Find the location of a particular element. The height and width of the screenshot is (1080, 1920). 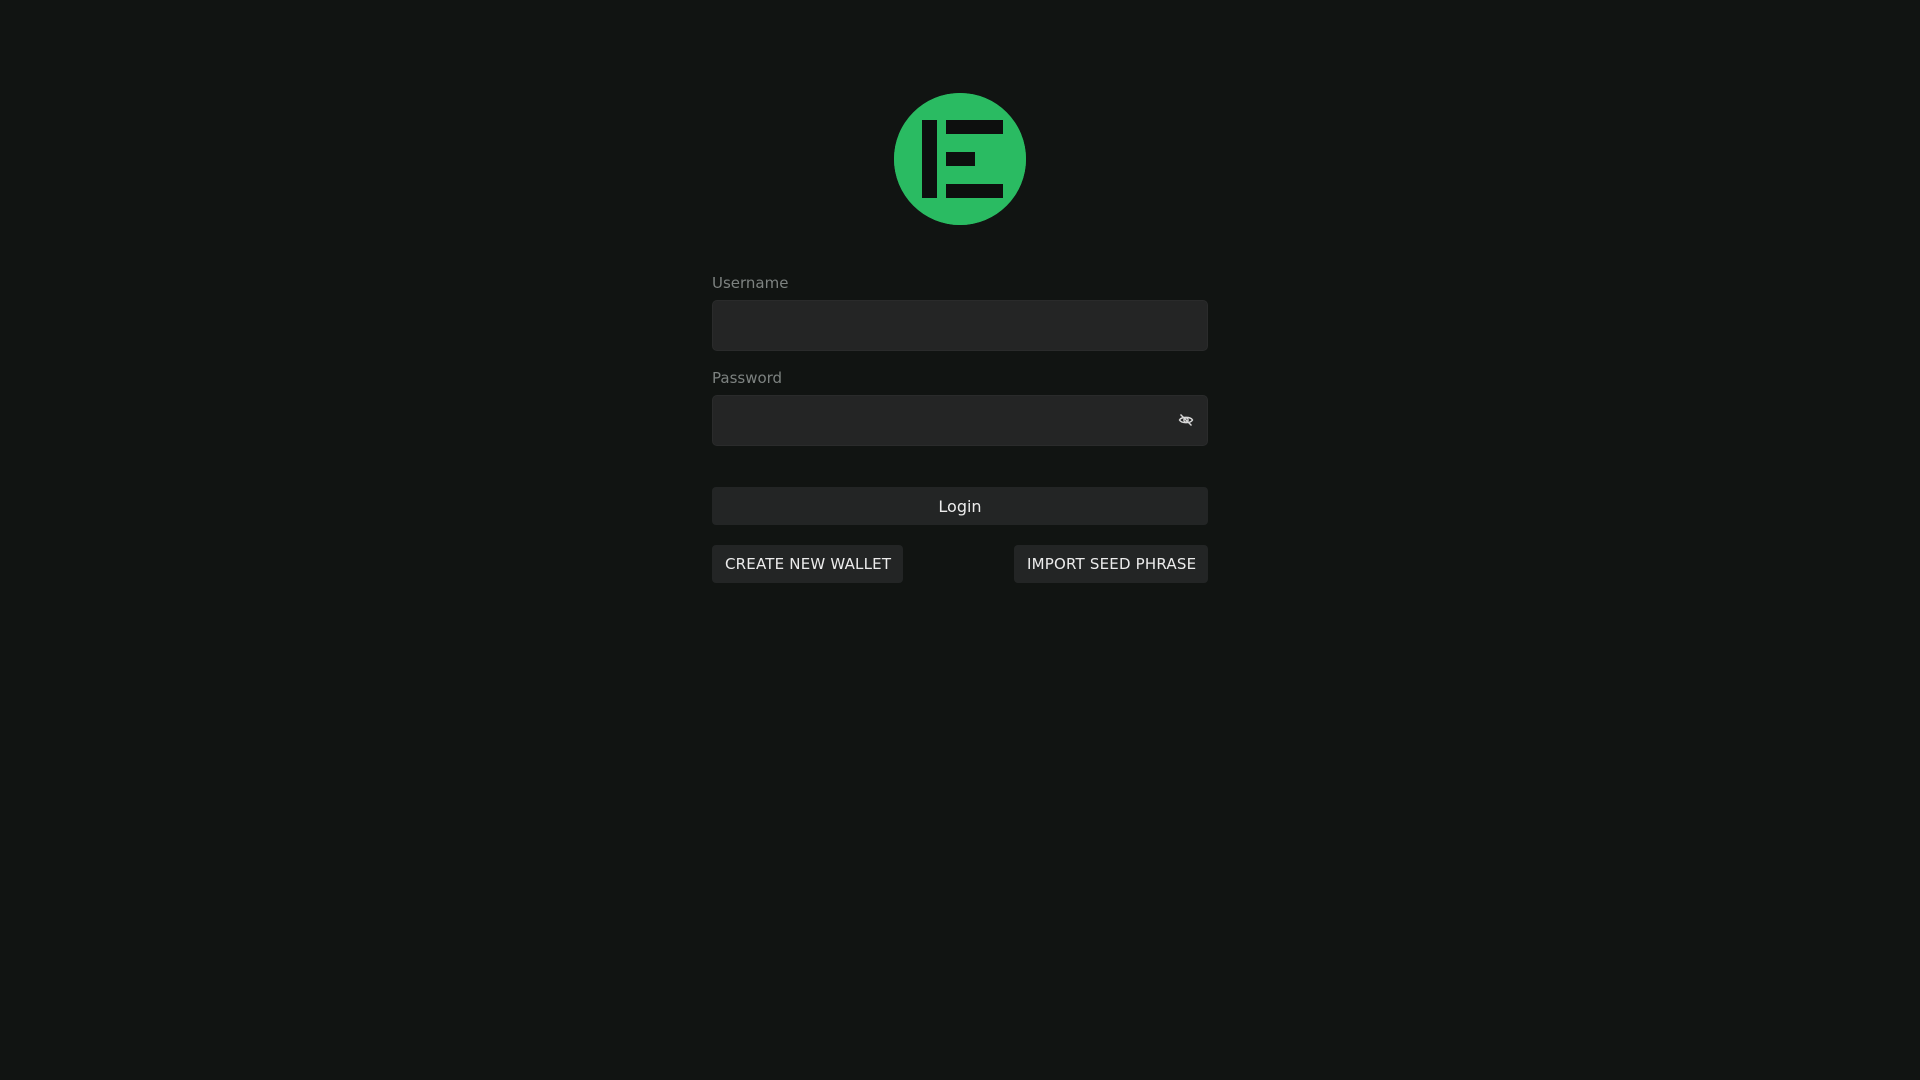

e-logo-icon is located at coordinates (960, 159).